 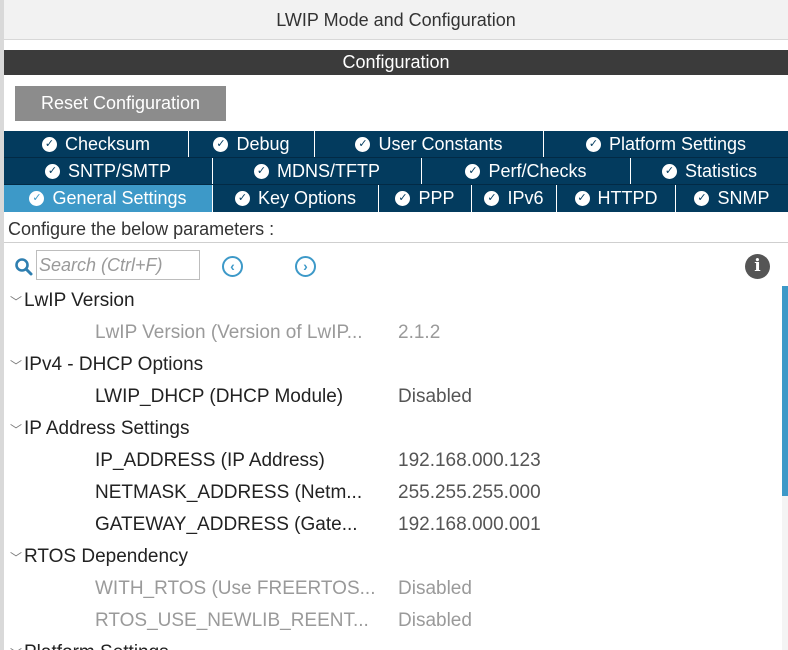 What do you see at coordinates (392, 397) in the screenshot?
I see `param-row: LWIP_DHCP (DHCP Module) Disabled` at bounding box center [392, 397].